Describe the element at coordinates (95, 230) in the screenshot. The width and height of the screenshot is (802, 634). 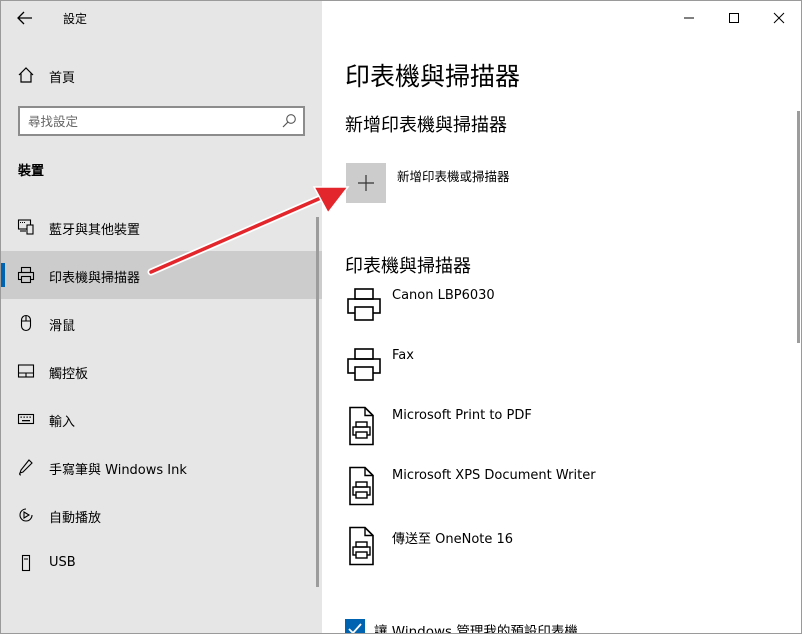
I see `sidebar-item-label: 藍牙與其他裝置` at that location.